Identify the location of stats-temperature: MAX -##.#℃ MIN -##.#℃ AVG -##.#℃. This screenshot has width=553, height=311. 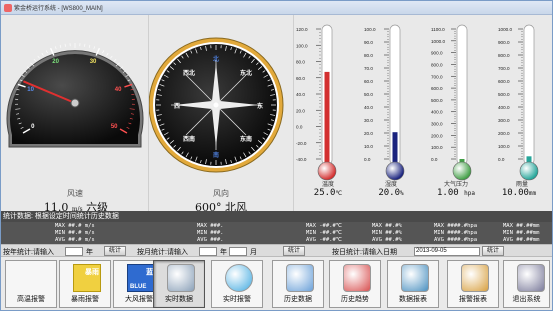
(324, 233).